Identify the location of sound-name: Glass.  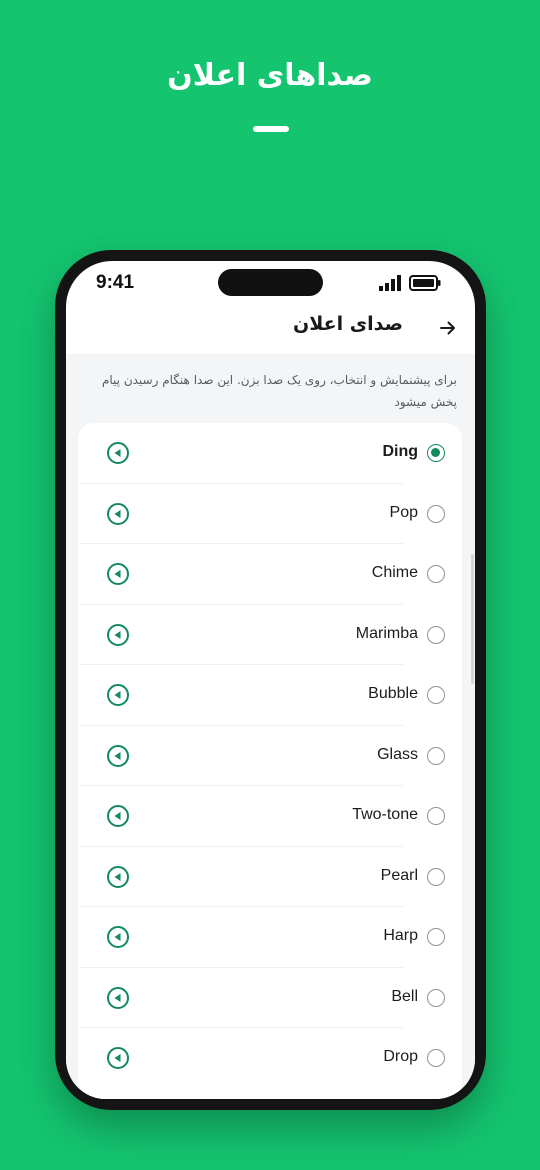
(397, 754).